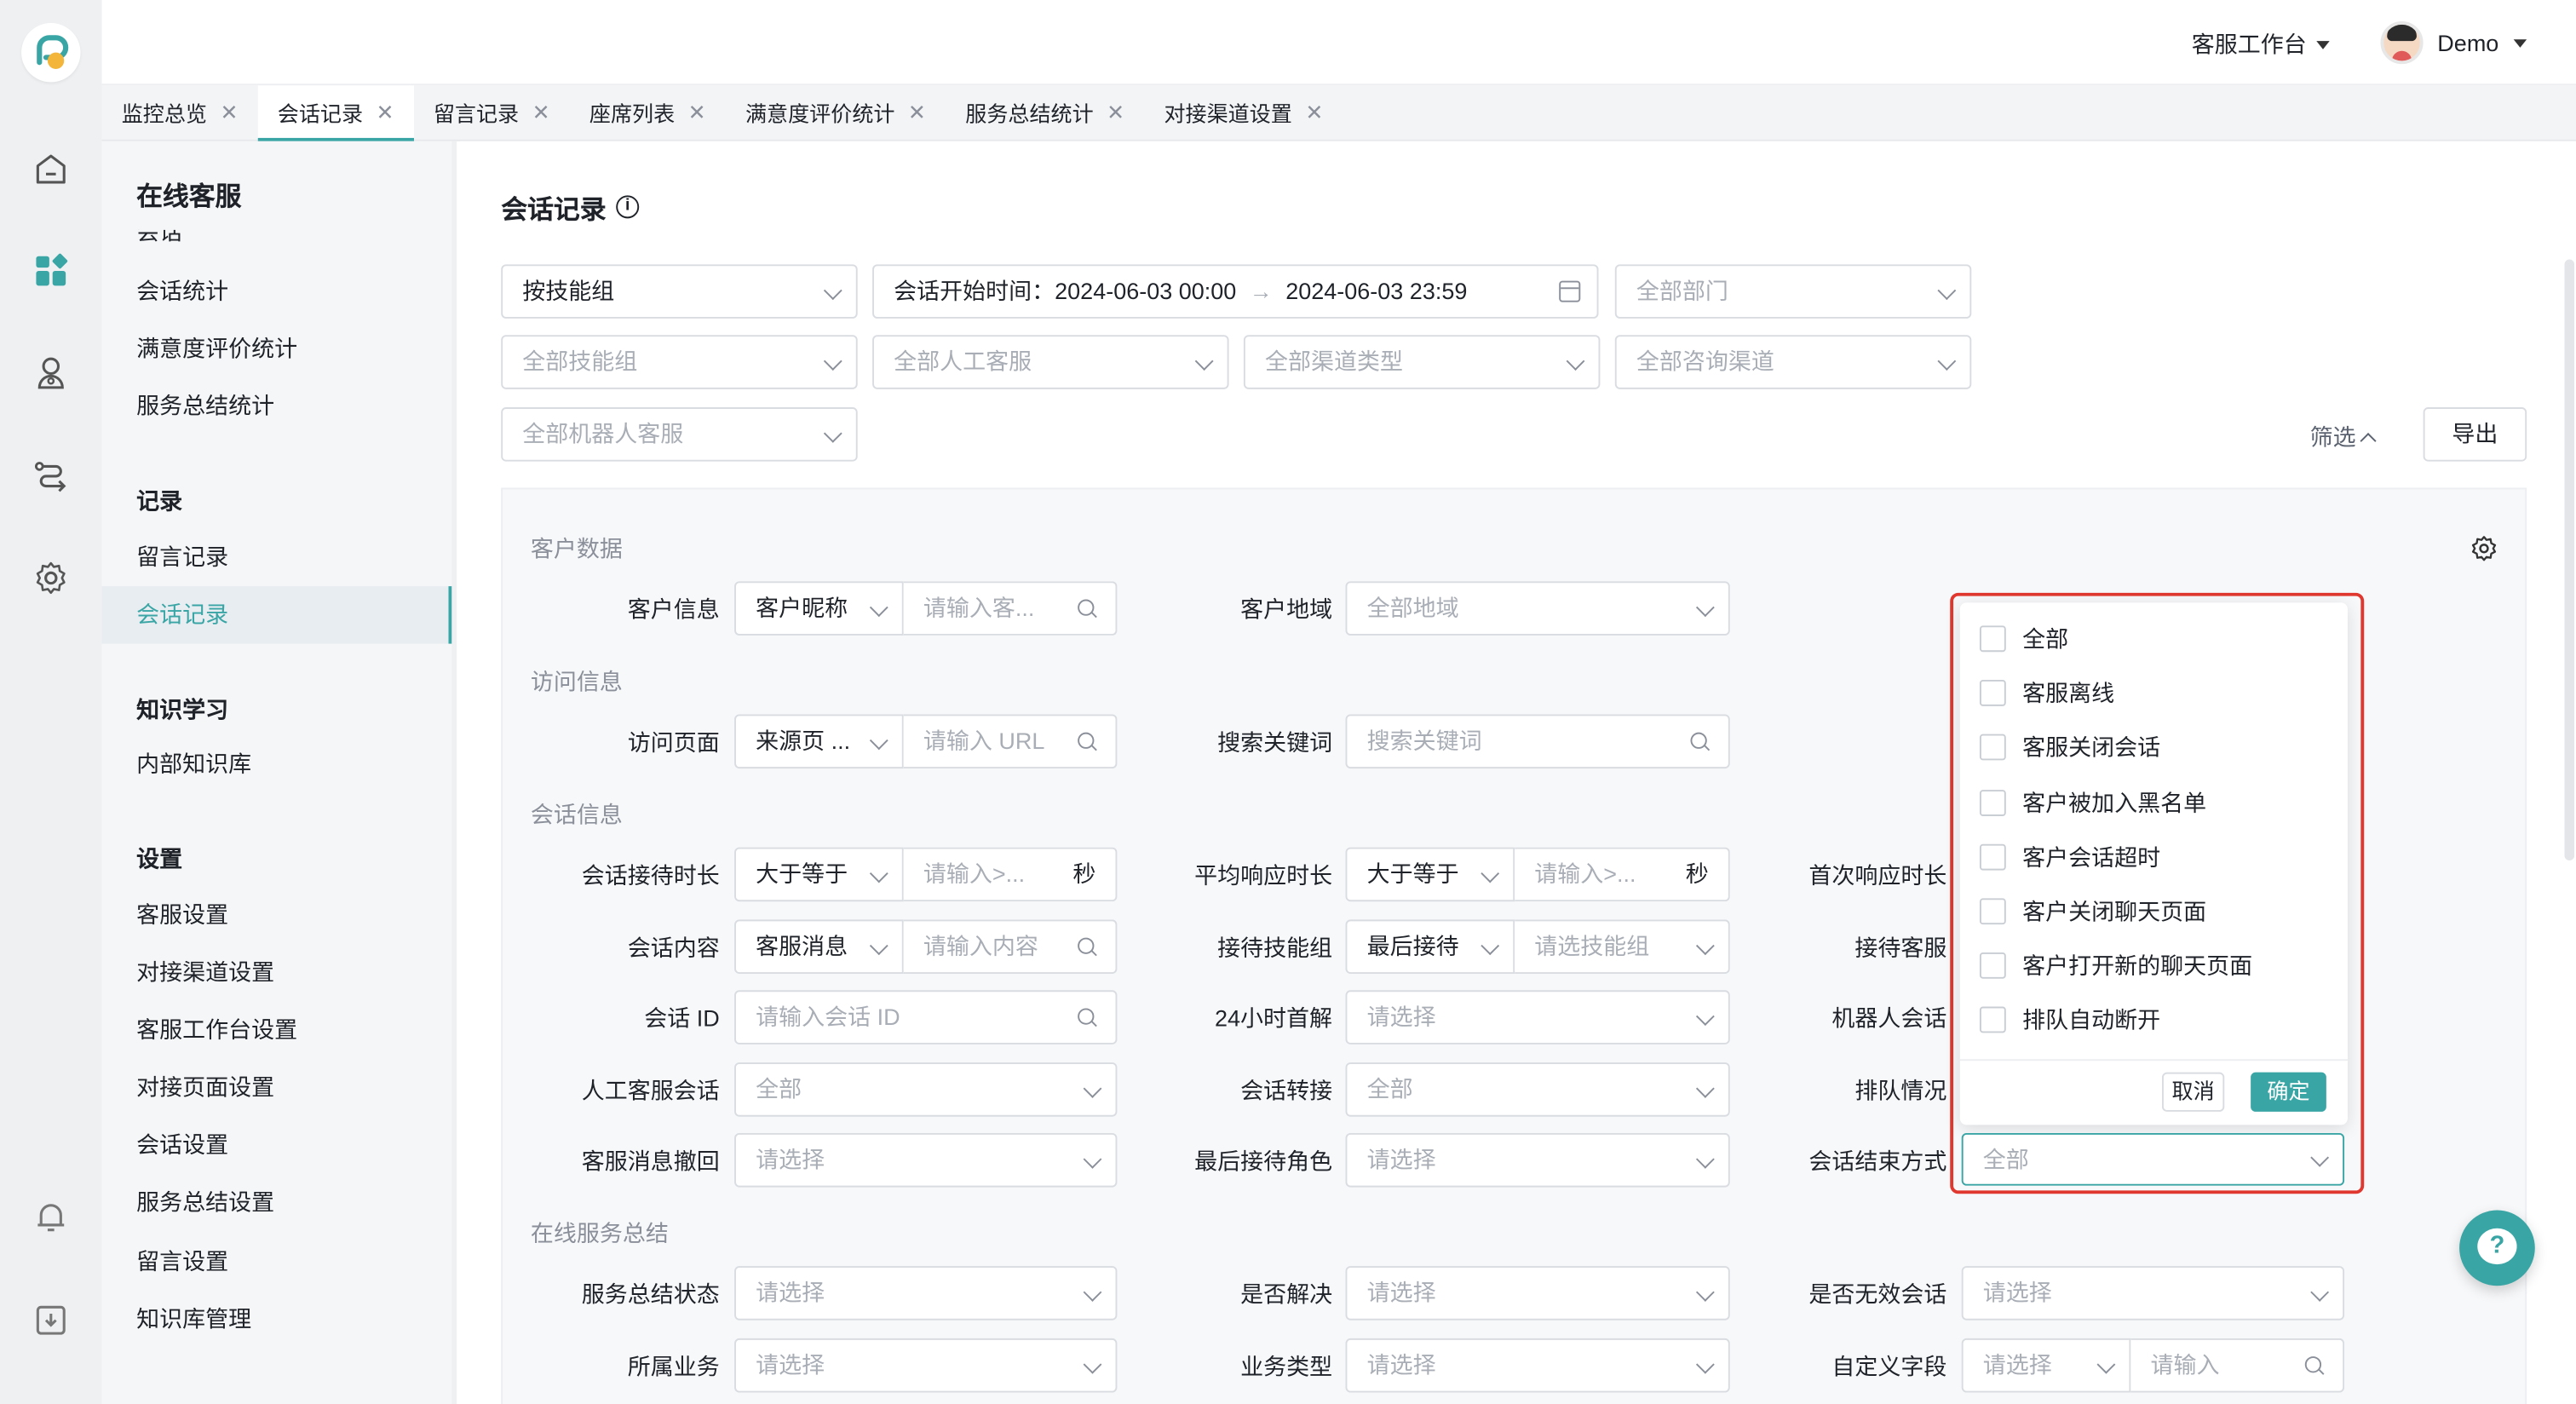 This screenshot has width=2576, height=1404. Describe the element at coordinates (51, 271) in the screenshot. I see `dashboard-icon` at that location.